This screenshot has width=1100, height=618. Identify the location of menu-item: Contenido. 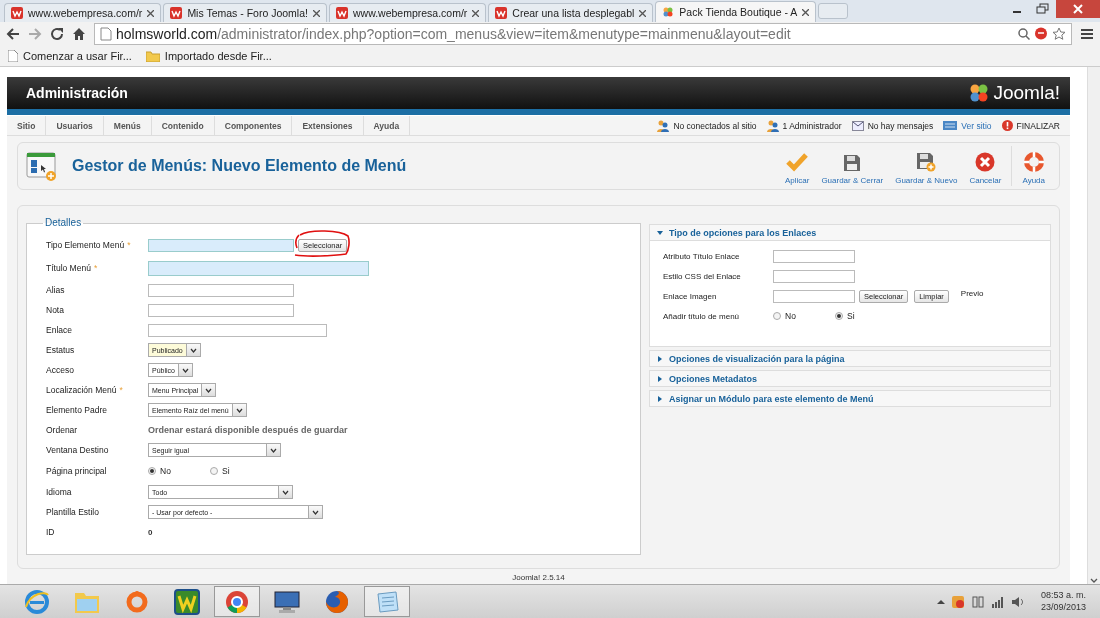
(183, 125).